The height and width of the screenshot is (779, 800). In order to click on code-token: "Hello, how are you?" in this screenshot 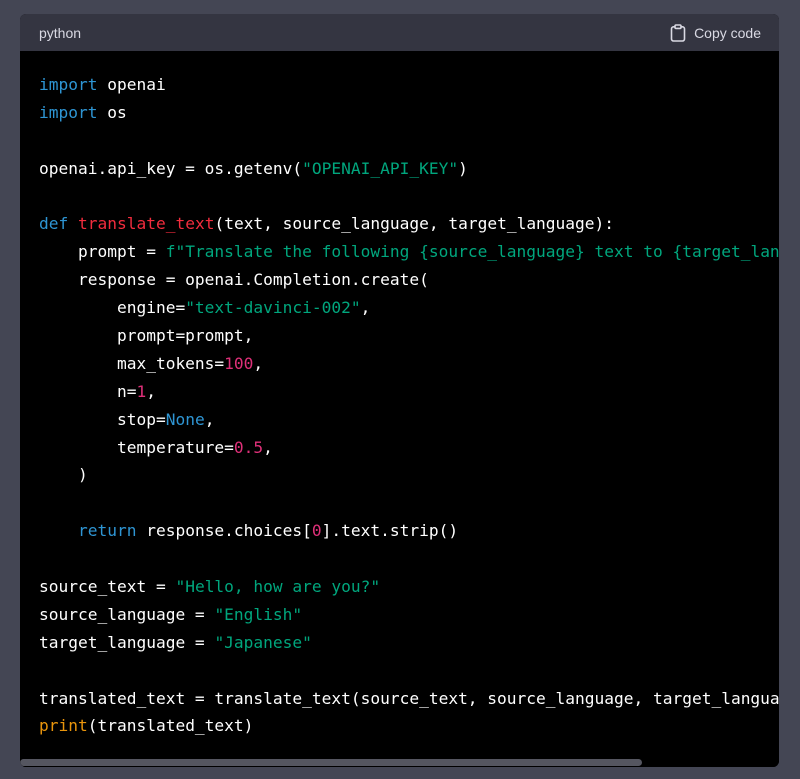, I will do `click(278, 587)`.